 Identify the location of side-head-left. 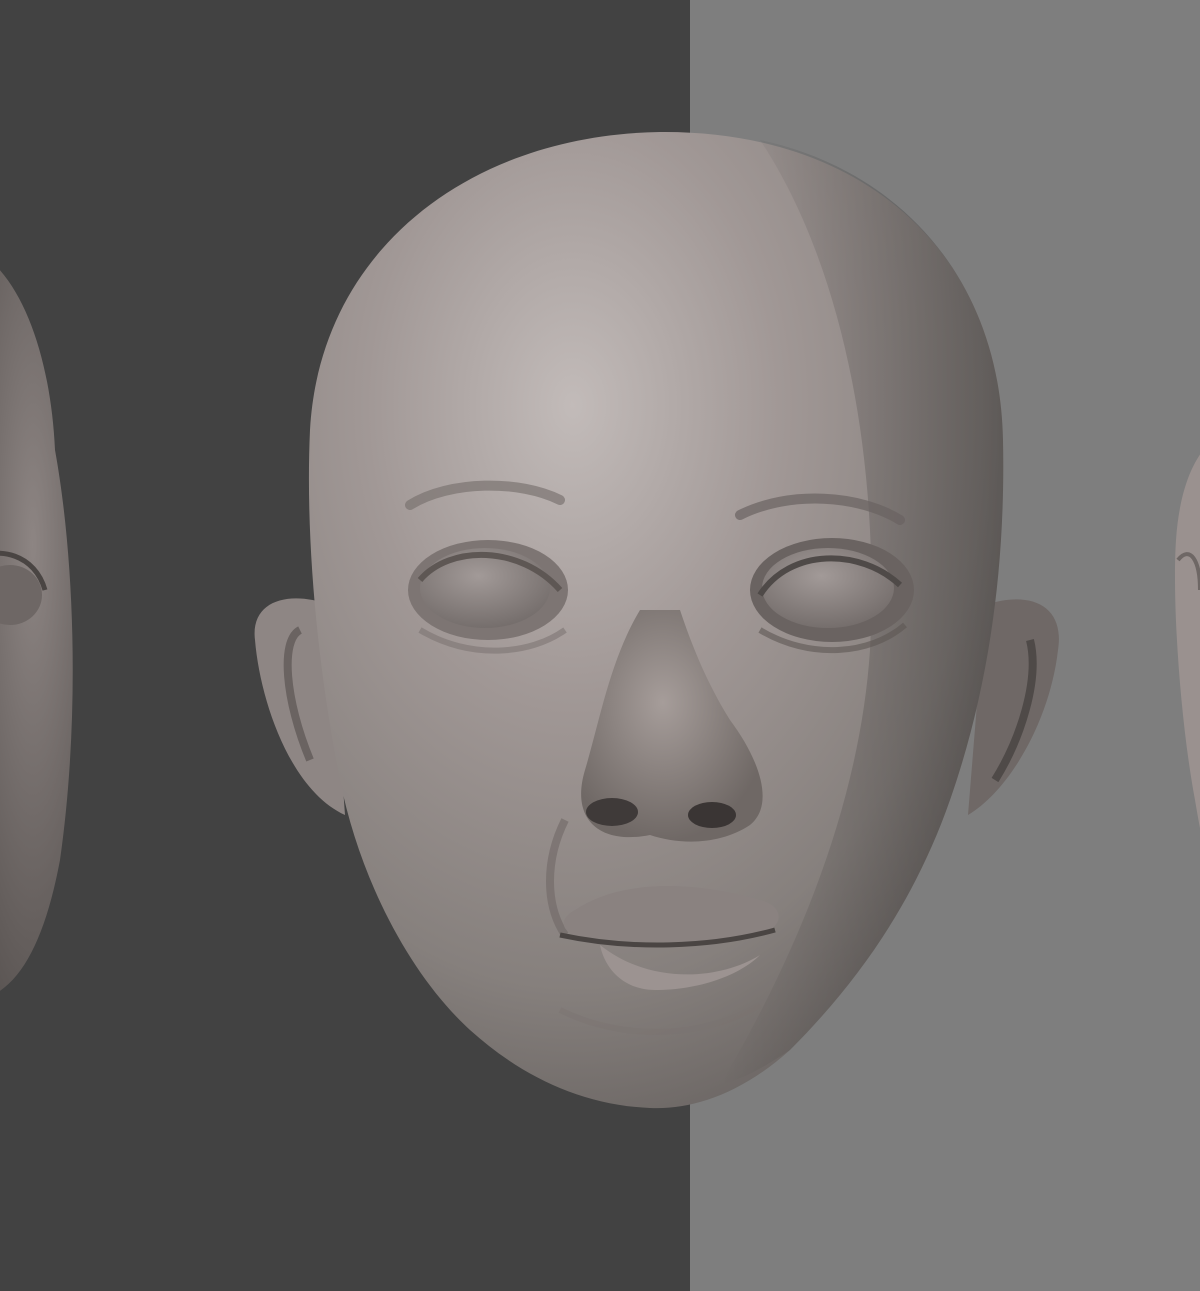
(36, 630).